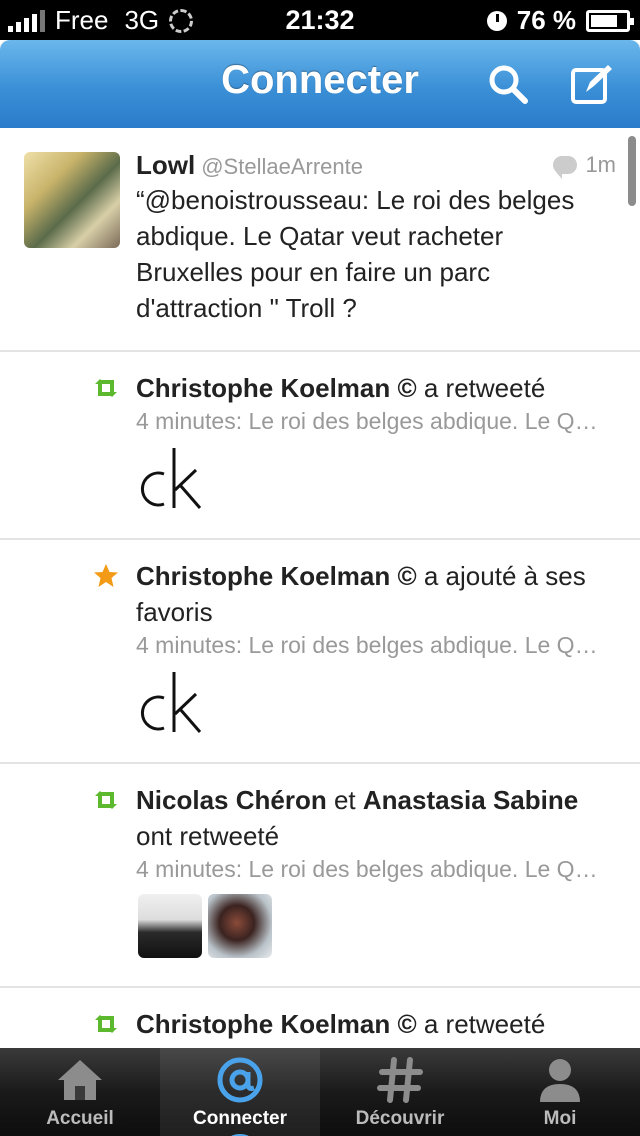  What do you see at coordinates (470, 800) in the screenshot?
I see `activity-actor-2: Anastasia Sabine` at bounding box center [470, 800].